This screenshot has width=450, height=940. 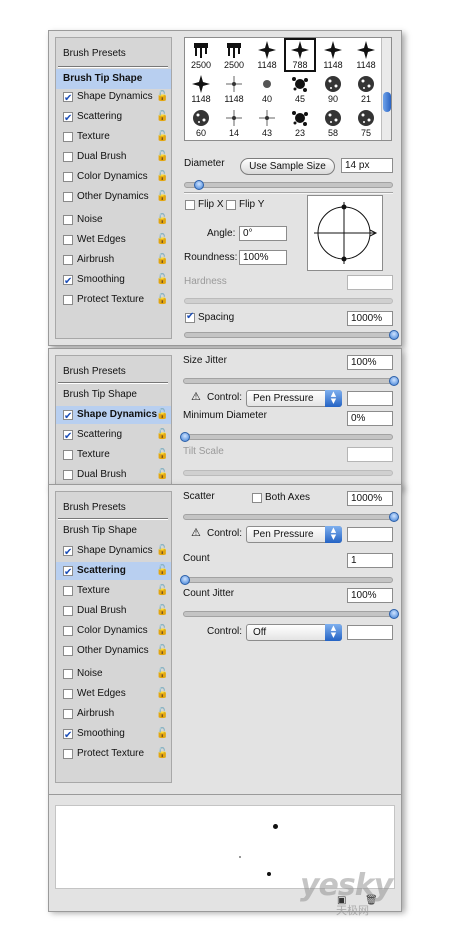 What do you see at coordinates (345, 233) in the screenshot?
I see `angle-roundness-widget` at bounding box center [345, 233].